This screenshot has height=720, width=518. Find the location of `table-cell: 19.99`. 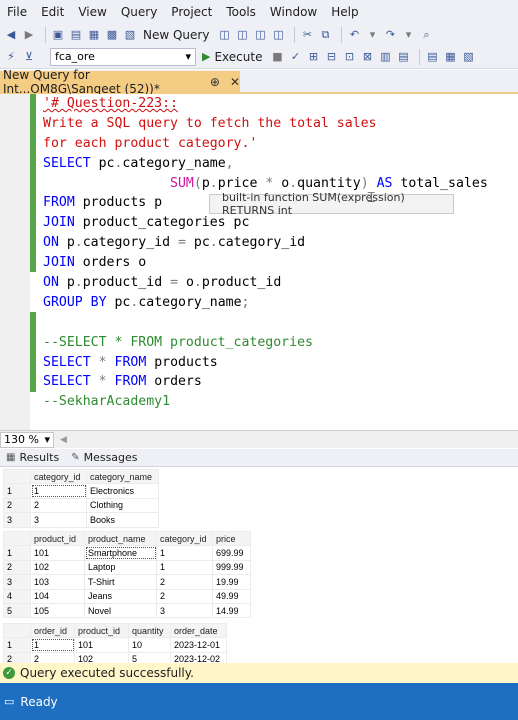

table-cell: 19.99 is located at coordinates (231, 582).